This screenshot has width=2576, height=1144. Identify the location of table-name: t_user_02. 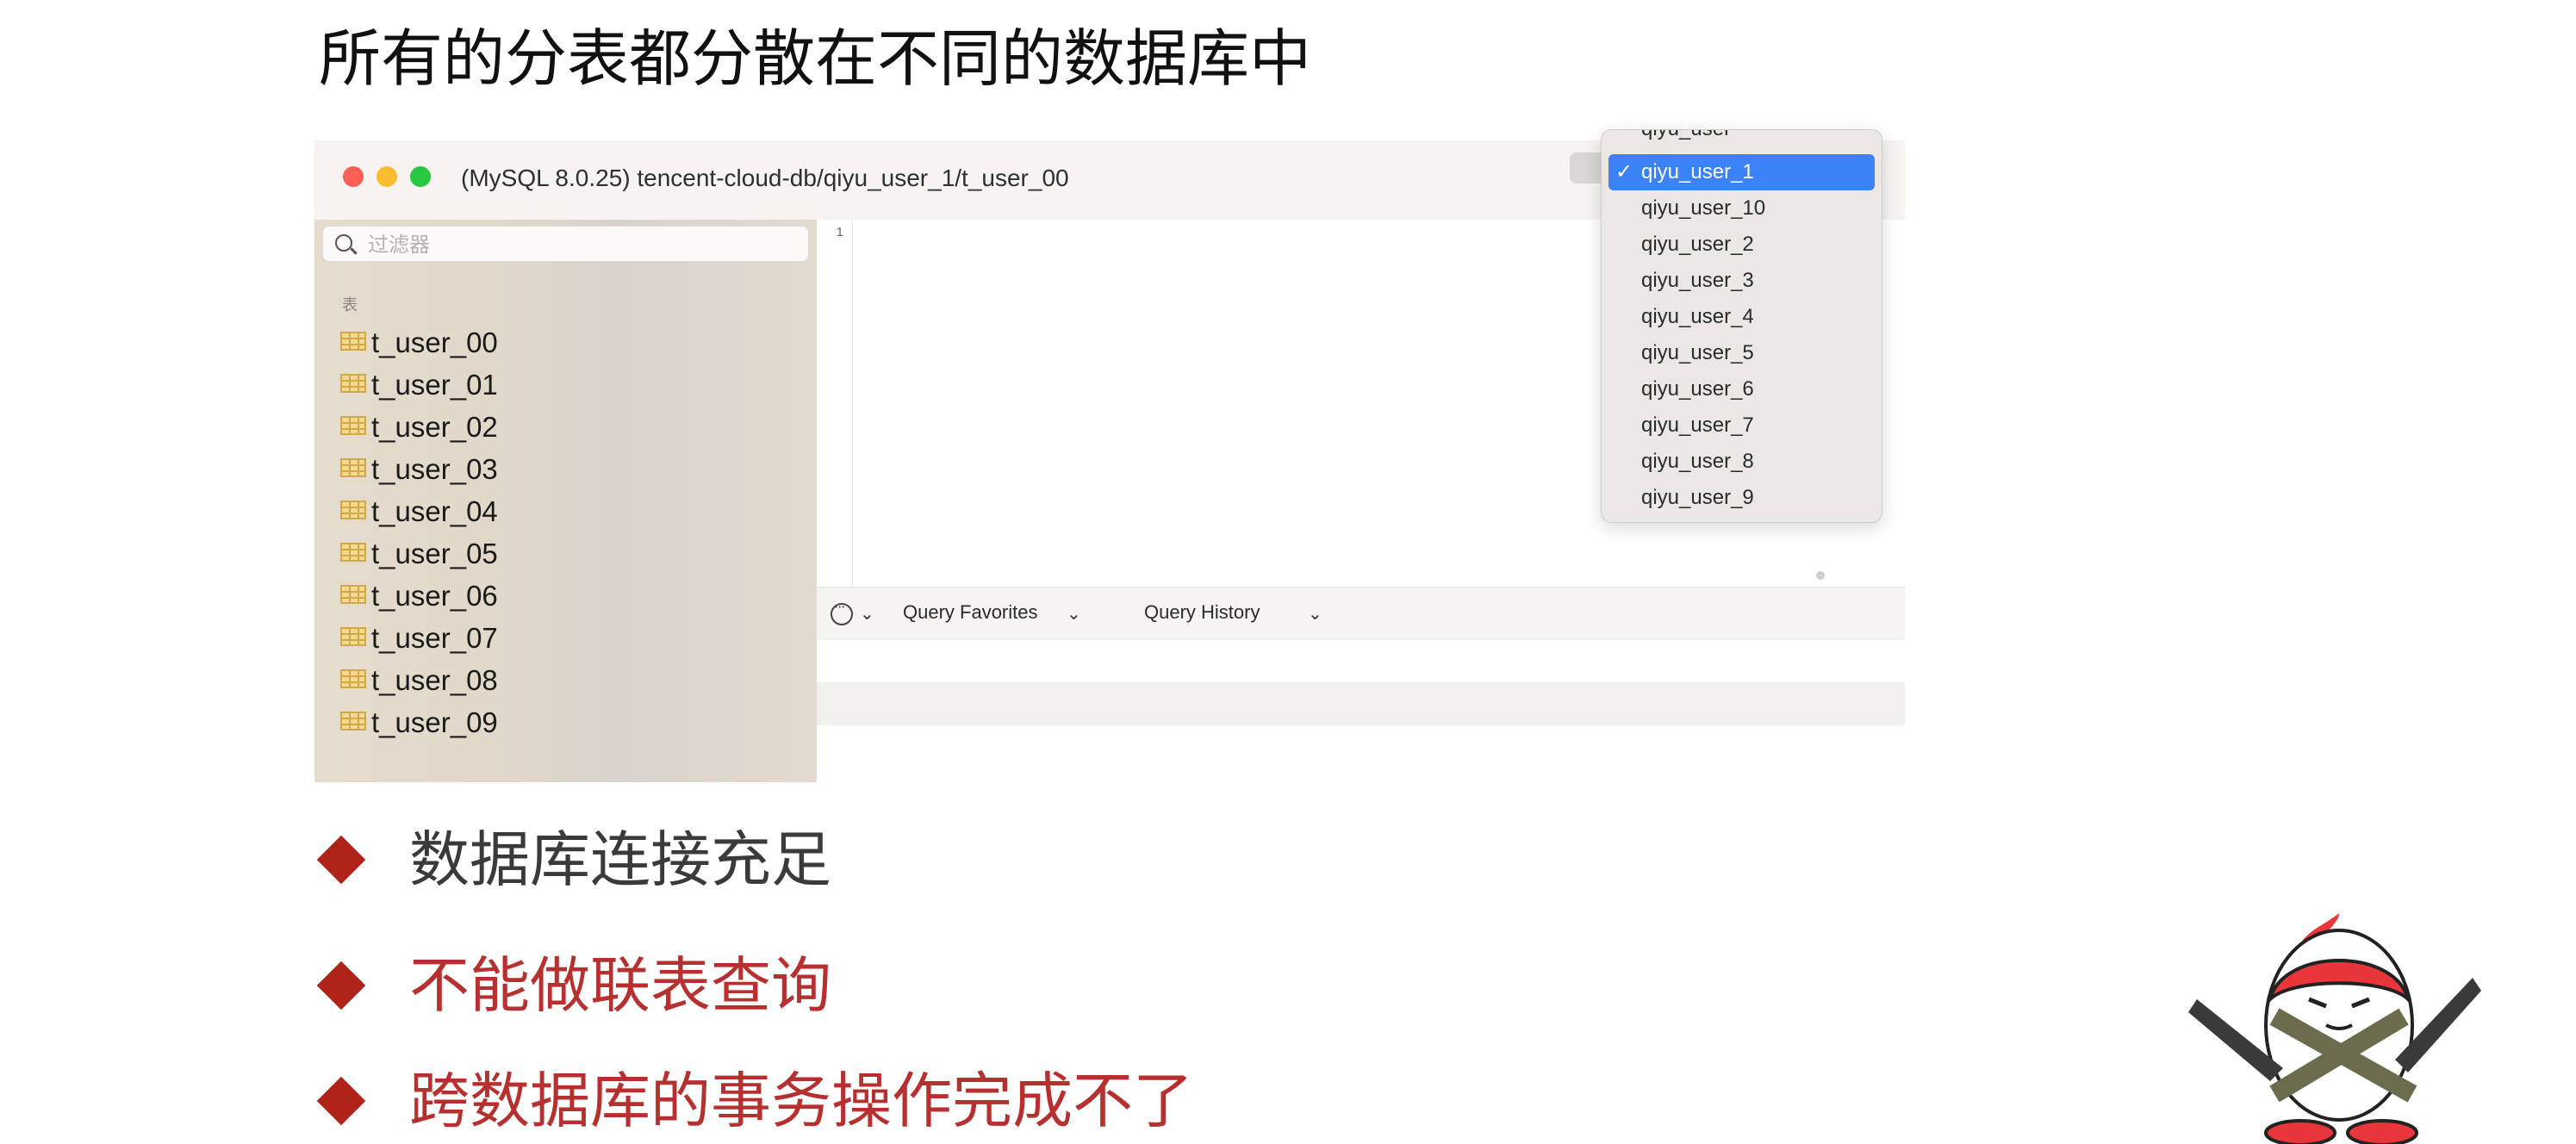
(435, 427).